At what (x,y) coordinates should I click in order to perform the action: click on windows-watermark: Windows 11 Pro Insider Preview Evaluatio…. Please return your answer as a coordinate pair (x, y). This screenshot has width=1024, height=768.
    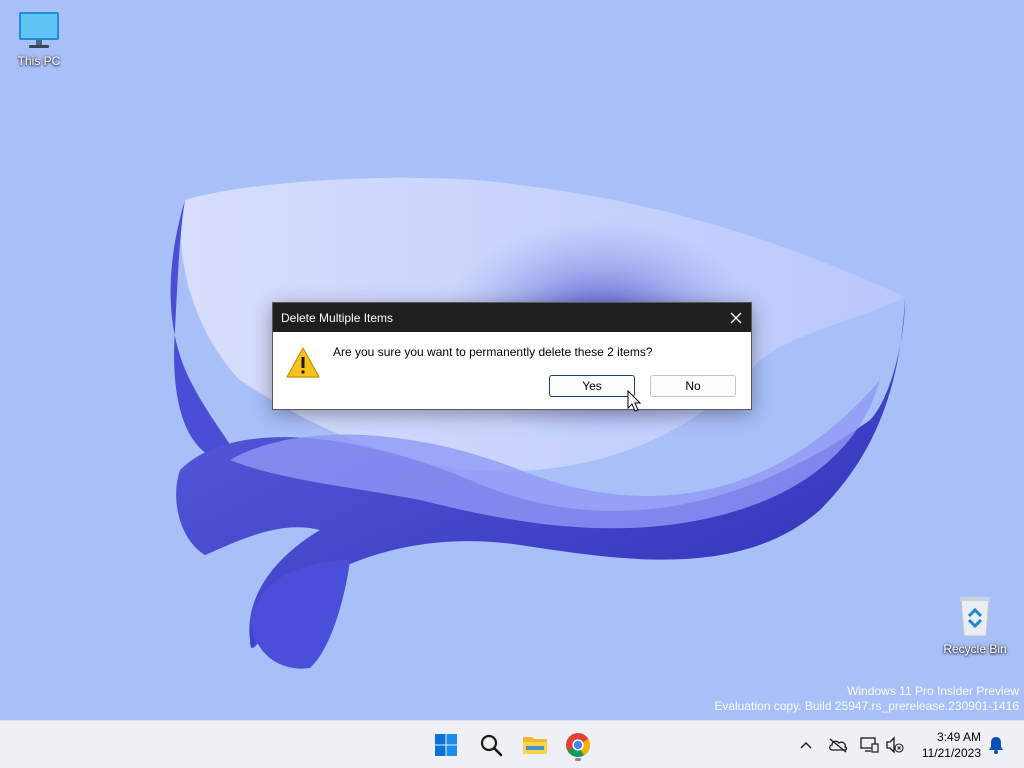
    Looking at the image, I should click on (866, 699).